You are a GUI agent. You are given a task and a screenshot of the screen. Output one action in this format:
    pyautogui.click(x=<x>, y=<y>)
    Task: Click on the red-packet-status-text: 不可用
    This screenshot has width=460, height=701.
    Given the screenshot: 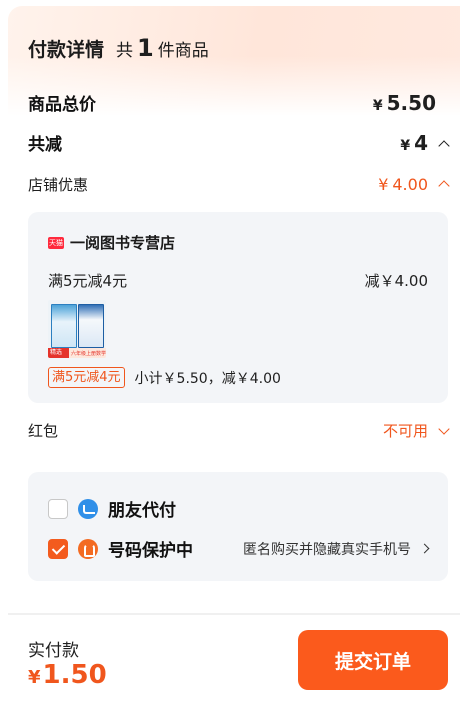 What is the action you would take?
    pyautogui.click(x=405, y=431)
    